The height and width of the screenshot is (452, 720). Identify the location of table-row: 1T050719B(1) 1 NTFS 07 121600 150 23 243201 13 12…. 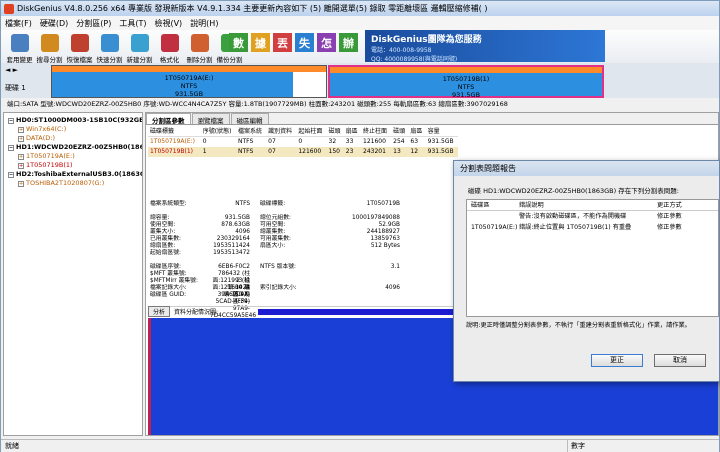
(303, 151).